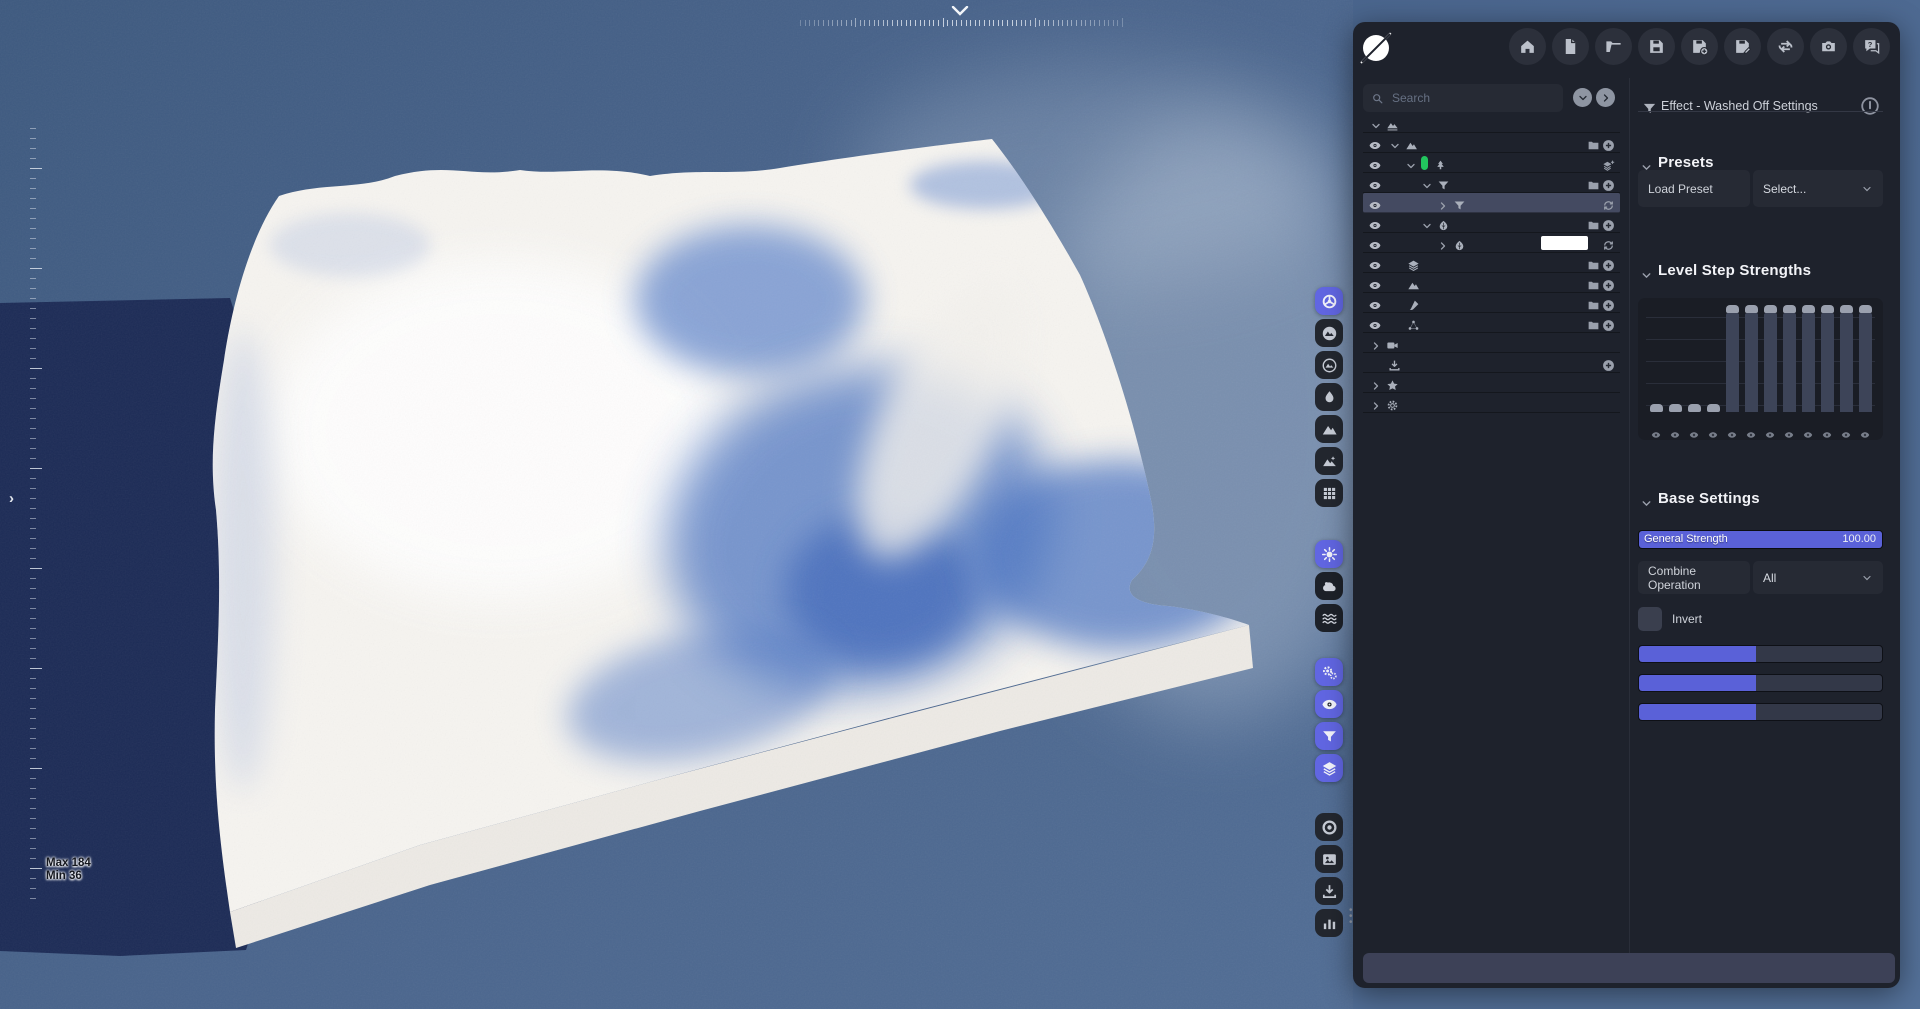 The image size is (1920, 1009). What do you see at coordinates (1329, 429) in the screenshot?
I see `mountain-view-button` at bounding box center [1329, 429].